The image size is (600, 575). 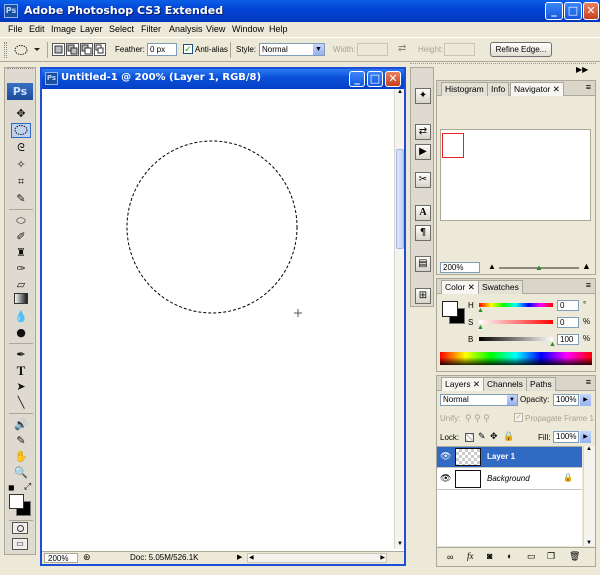 I want to click on tab-navigator: Navigator ✕, so click(x=537, y=89).